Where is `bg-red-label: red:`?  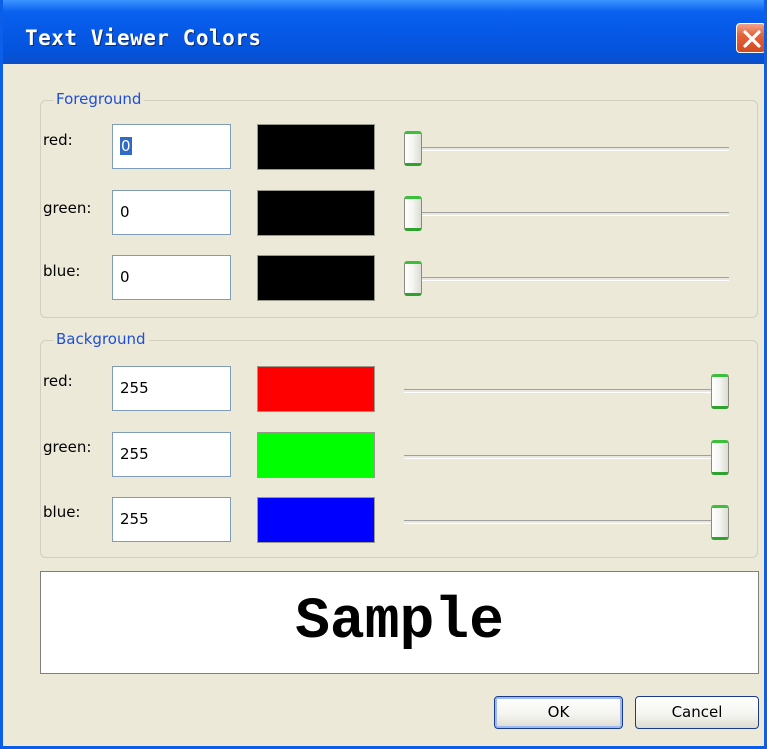
bg-red-label: red: is located at coordinates (58, 381).